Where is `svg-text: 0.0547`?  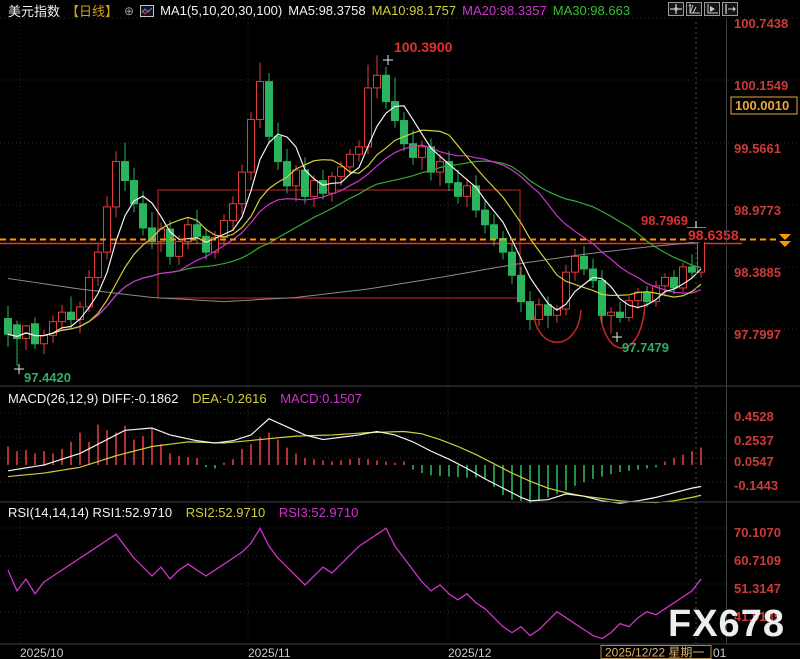
svg-text: 0.0547 is located at coordinates (754, 461).